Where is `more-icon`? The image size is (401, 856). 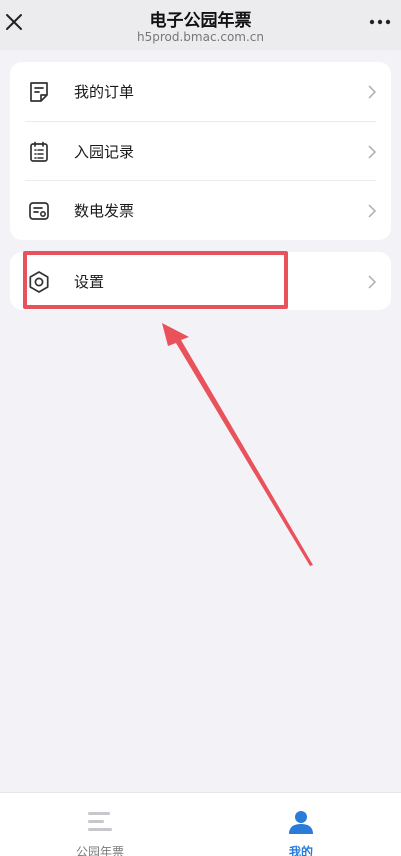
more-icon is located at coordinates (380, 22).